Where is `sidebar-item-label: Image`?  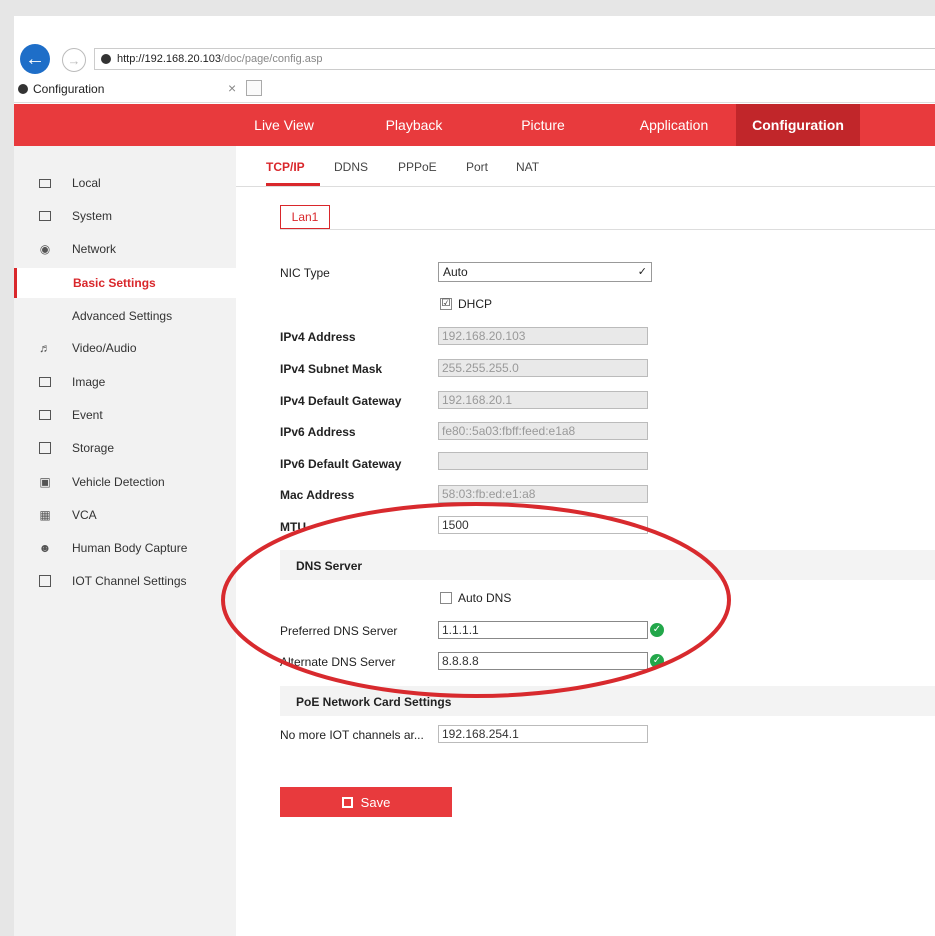 sidebar-item-label: Image is located at coordinates (89, 382).